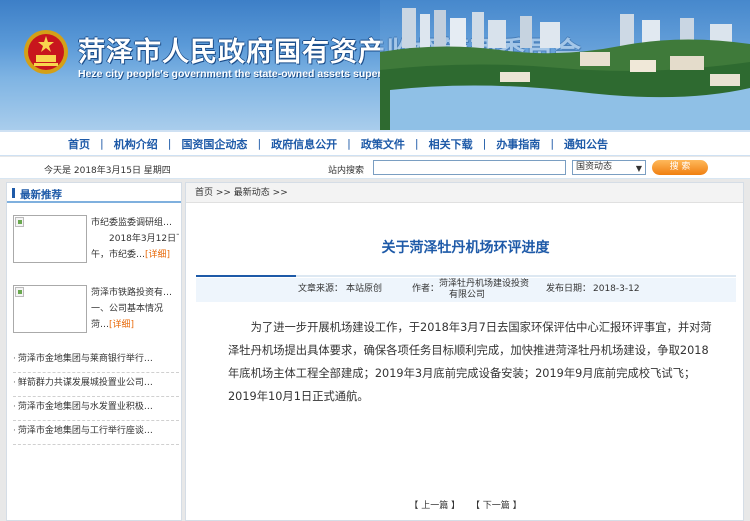 The height and width of the screenshot is (521, 750). Describe the element at coordinates (304, 144) in the screenshot. I see `nav-item-gov-info: 政府信息公开` at that location.